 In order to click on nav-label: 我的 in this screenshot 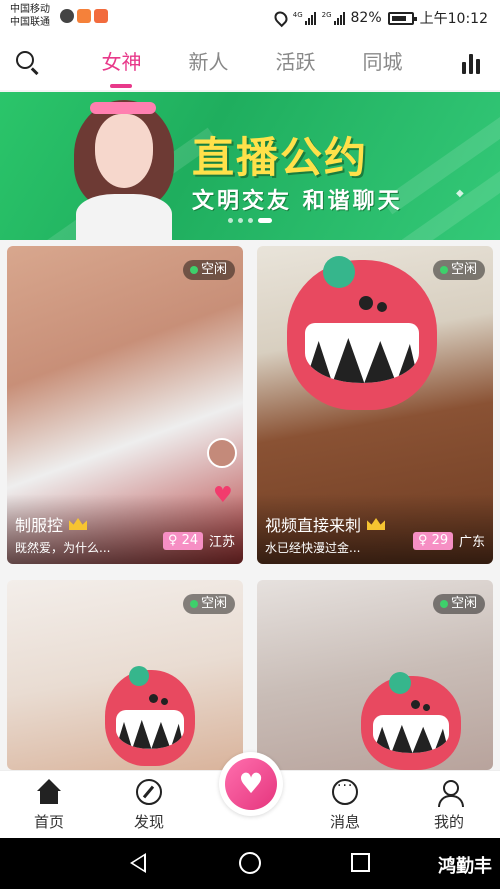, I will do `click(448, 822)`.